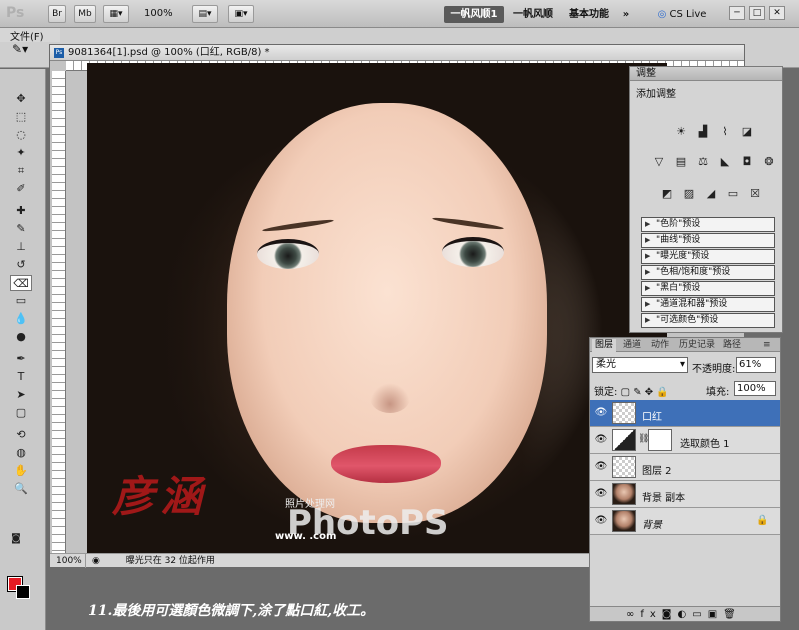  What do you see at coordinates (21, 189) in the screenshot?
I see `eyedropper-tool-icon: ✐` at bounding box center [21, 189].